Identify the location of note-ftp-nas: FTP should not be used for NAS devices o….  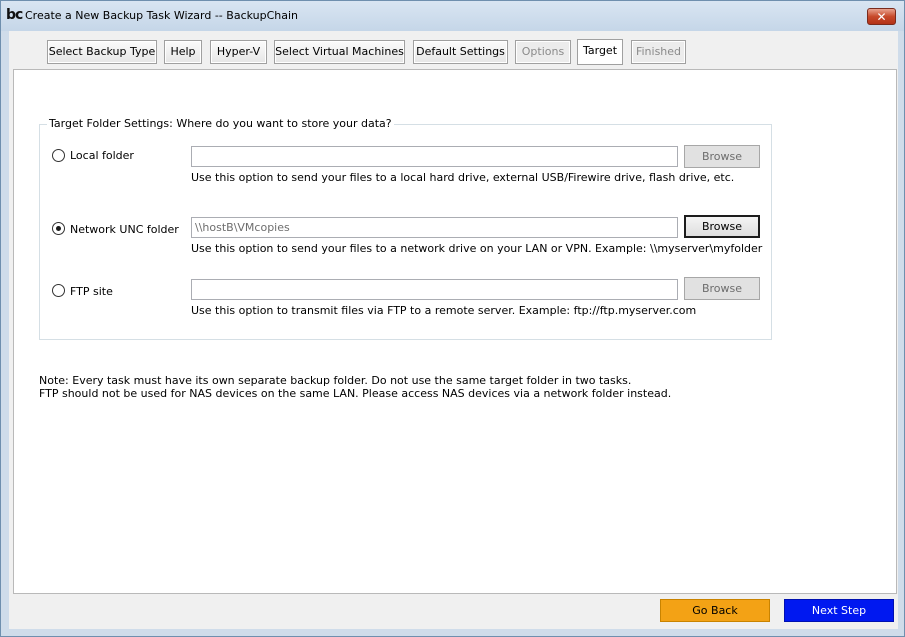
(355, 393).